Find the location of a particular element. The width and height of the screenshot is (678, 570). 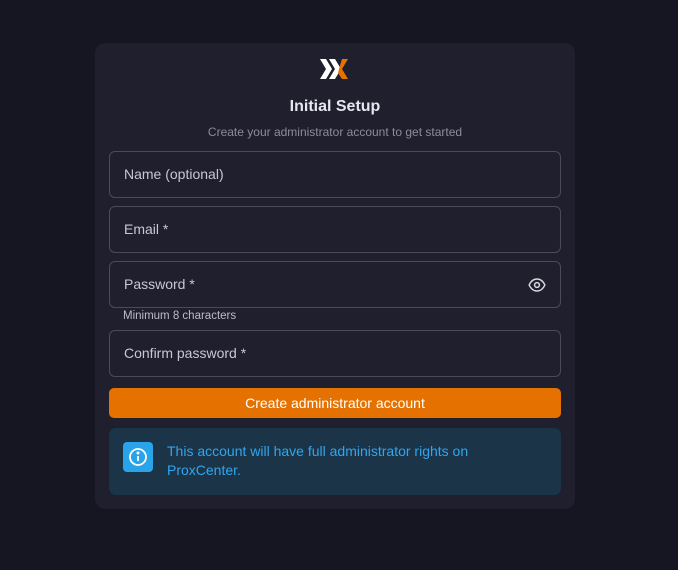

confirm-password-input is located at coordinates (335, 353).